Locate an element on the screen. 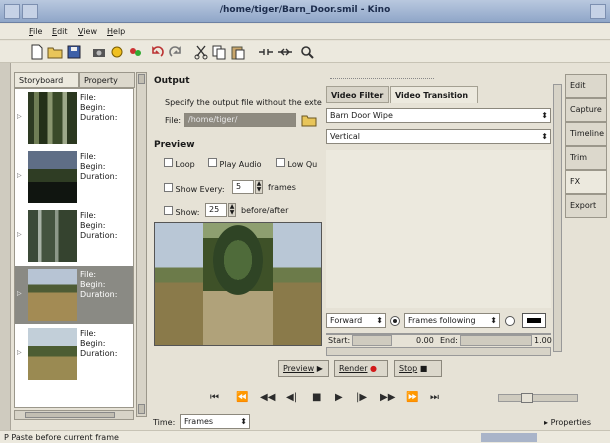 The height and width of the screenshot is (443, 610). color-radio is located at coordinates (510, 321).